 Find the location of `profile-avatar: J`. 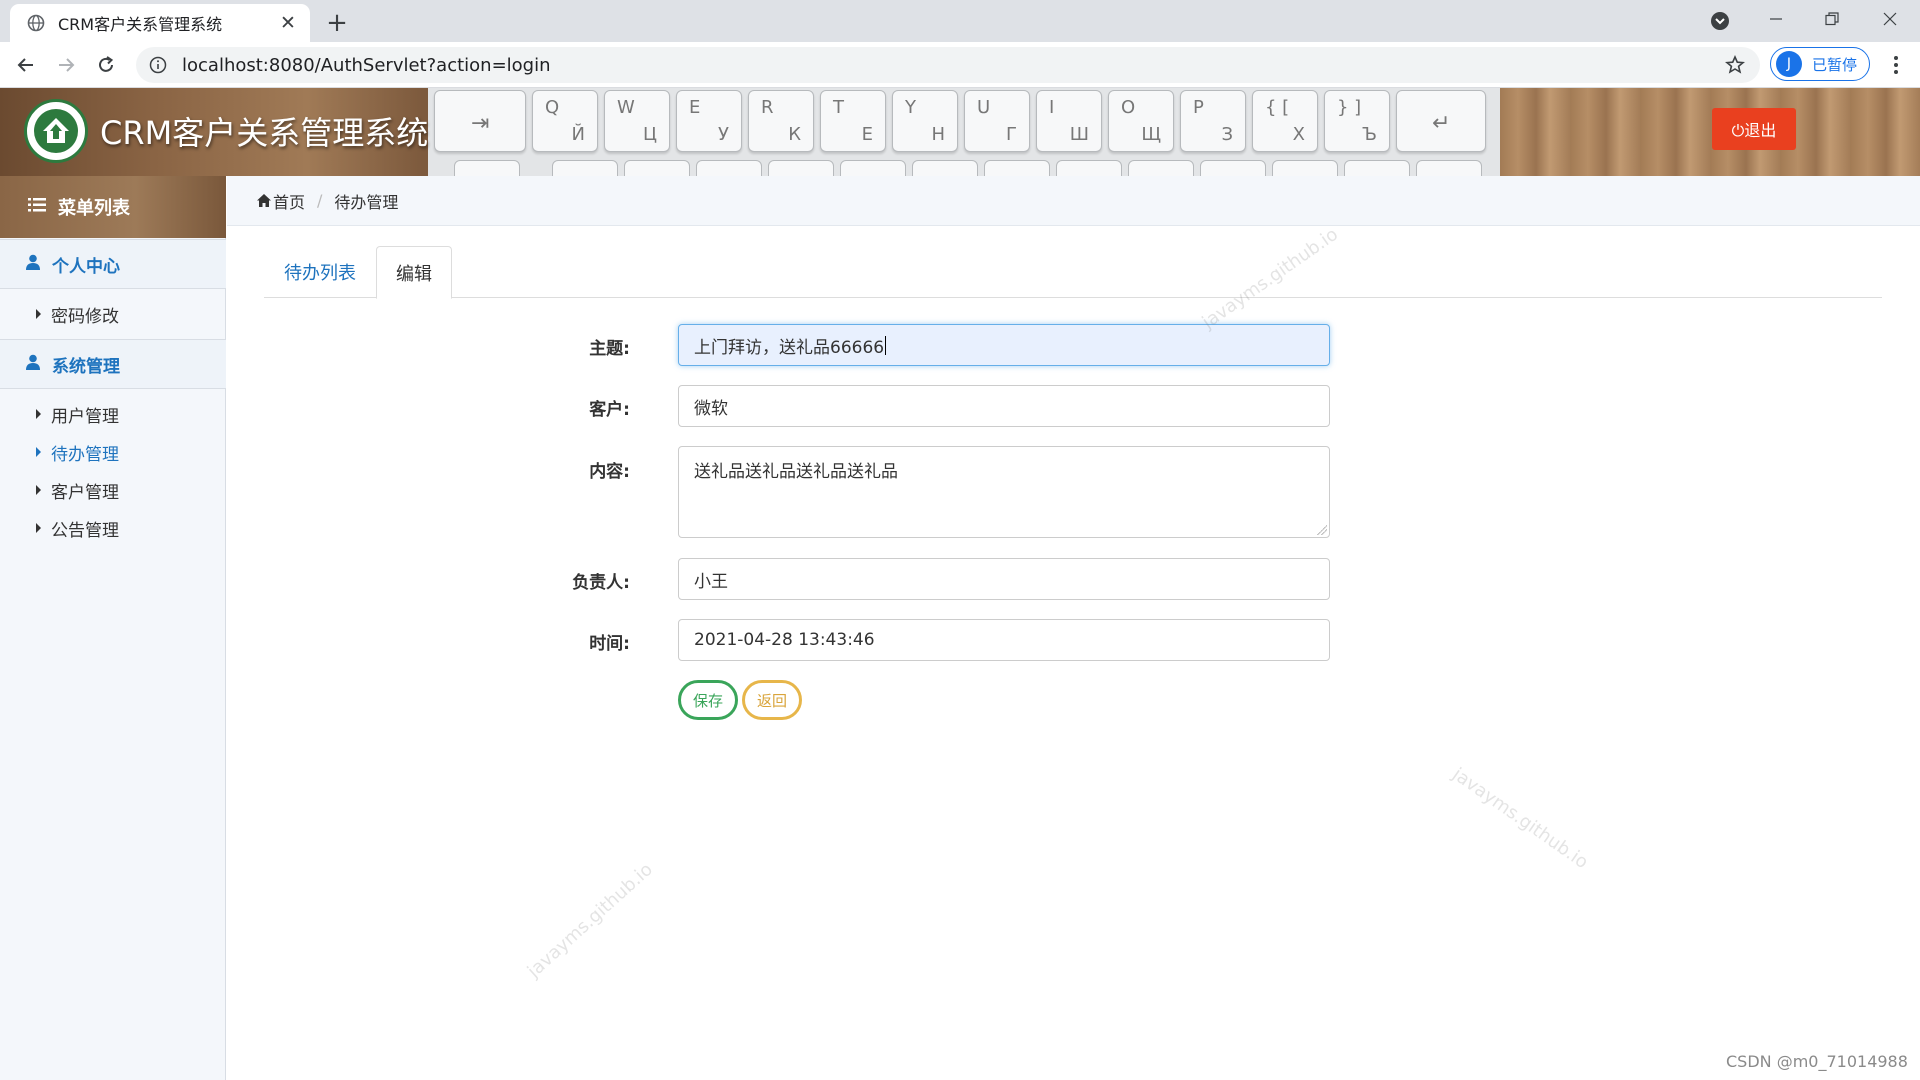

profile-avatar: J is located at coordinates (1789, 64).